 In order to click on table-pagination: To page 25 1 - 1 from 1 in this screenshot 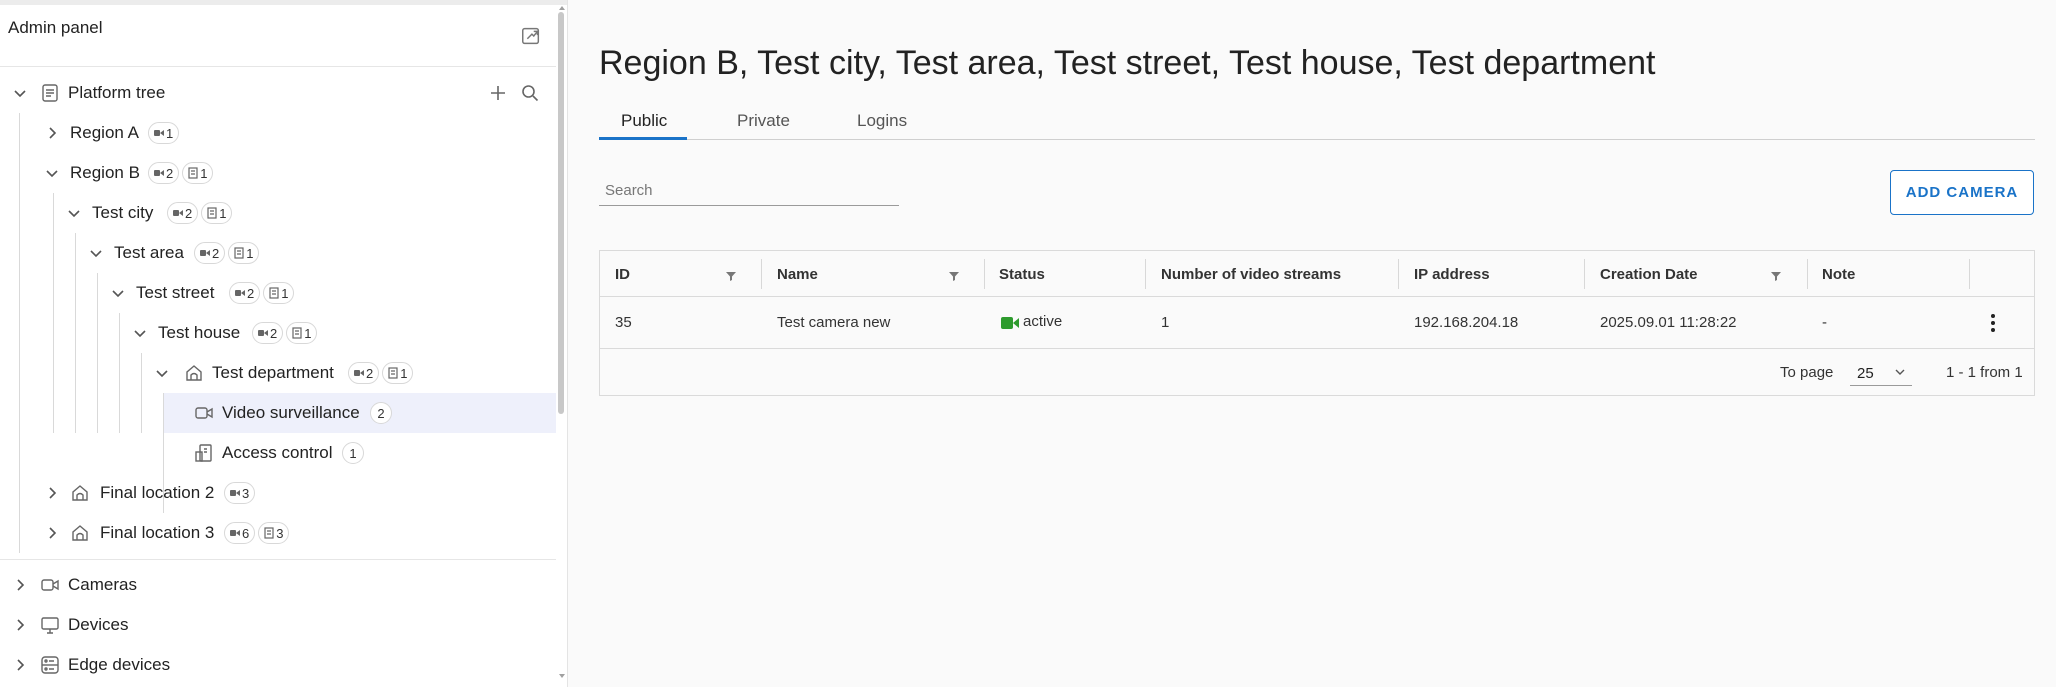, I will do `click(1317, 372)`.